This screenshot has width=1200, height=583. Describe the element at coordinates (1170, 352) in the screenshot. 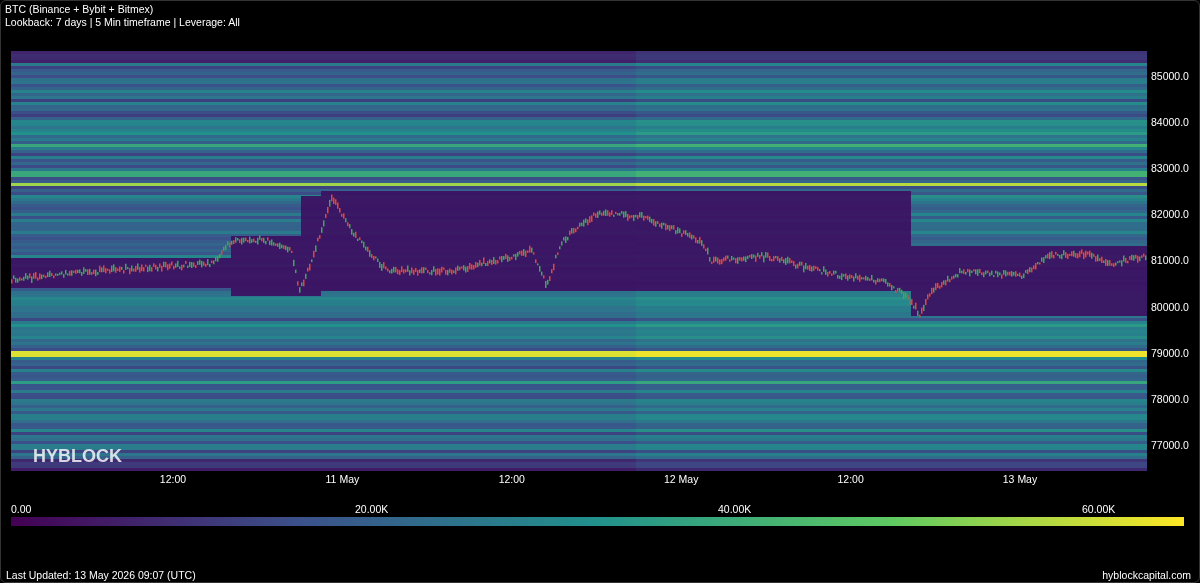

I see `y-axis-label: 79000.0` at that location.